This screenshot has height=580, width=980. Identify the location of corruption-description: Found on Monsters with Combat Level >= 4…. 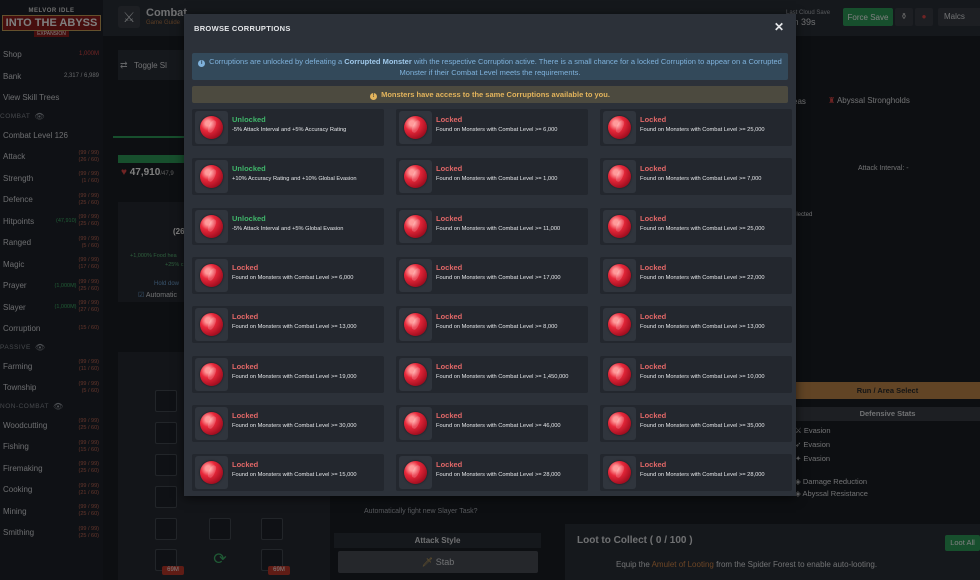
(498, 425).